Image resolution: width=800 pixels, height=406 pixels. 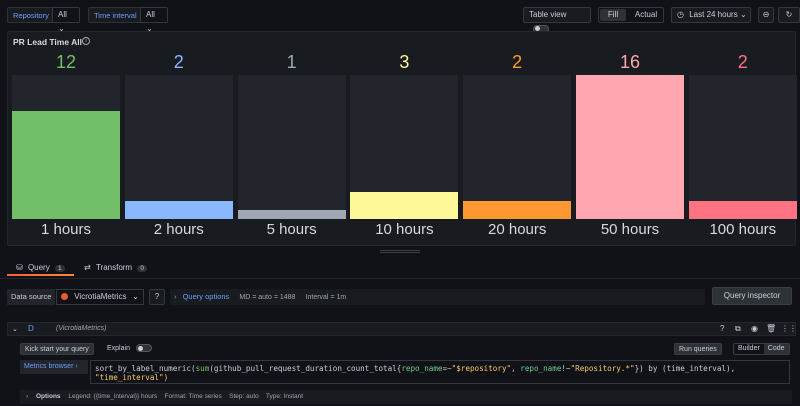 What do you see at coordinates (115, 15) in the screenshot?
I see `interval-variable-label: Time interval` at bounding box center [115, 15].